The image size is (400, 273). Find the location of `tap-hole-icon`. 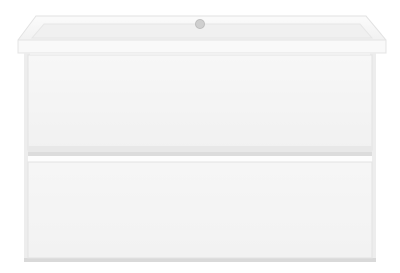

tap-hole-icon is located at coordinates (200, 24).